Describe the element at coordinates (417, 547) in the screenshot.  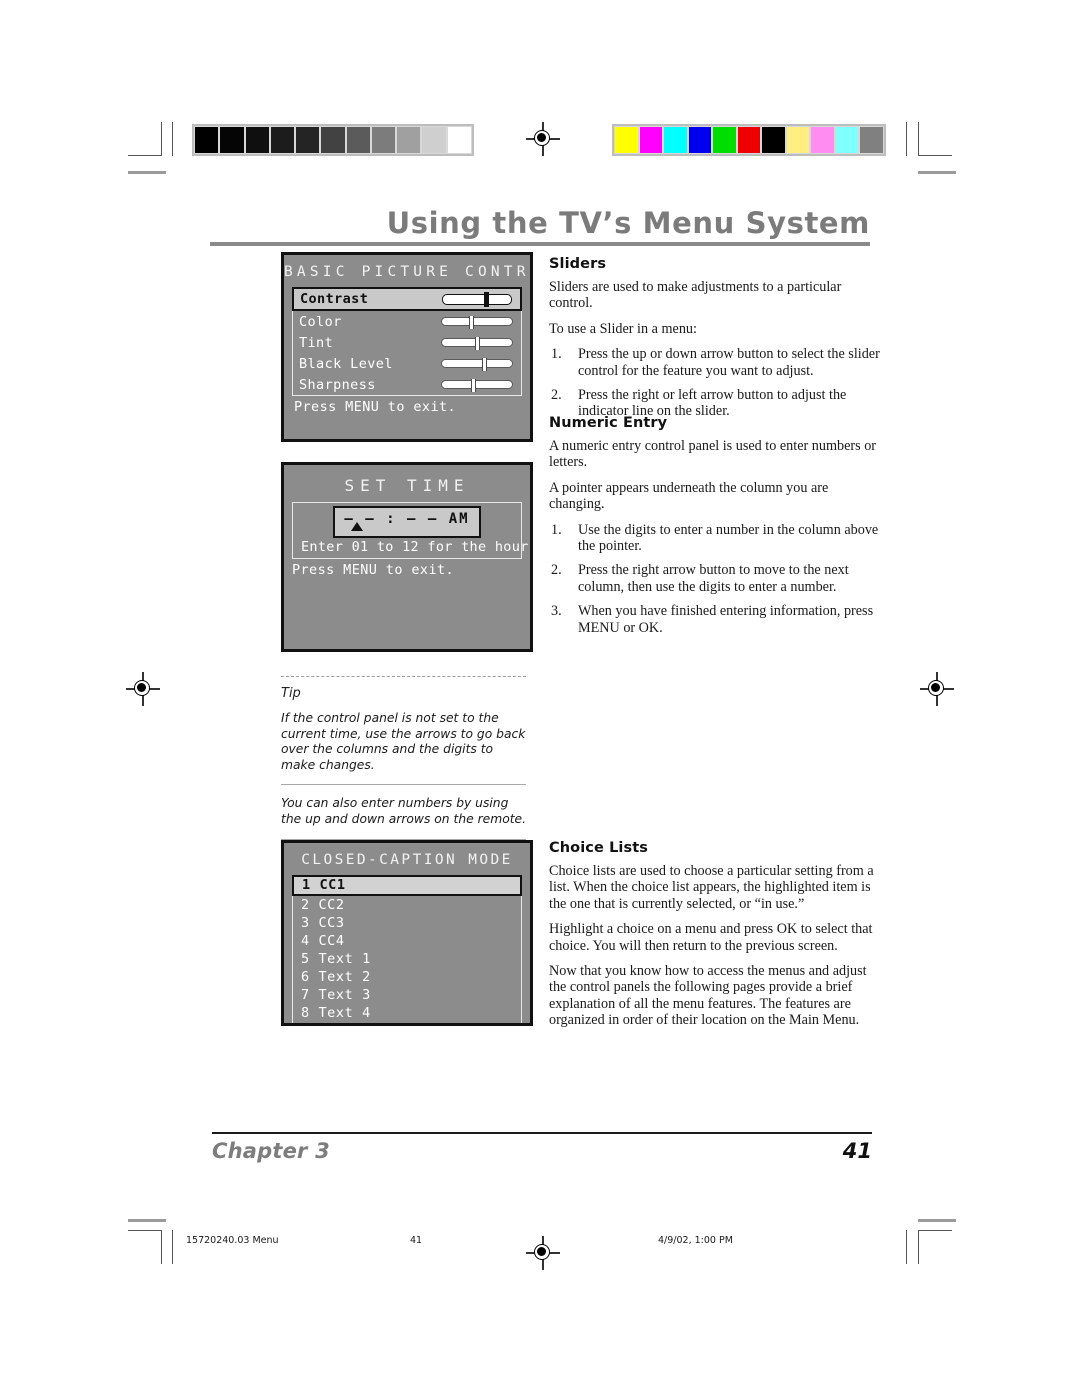
I see `set-time-hint: Enter 01 to 12 for the hour.` at that location.